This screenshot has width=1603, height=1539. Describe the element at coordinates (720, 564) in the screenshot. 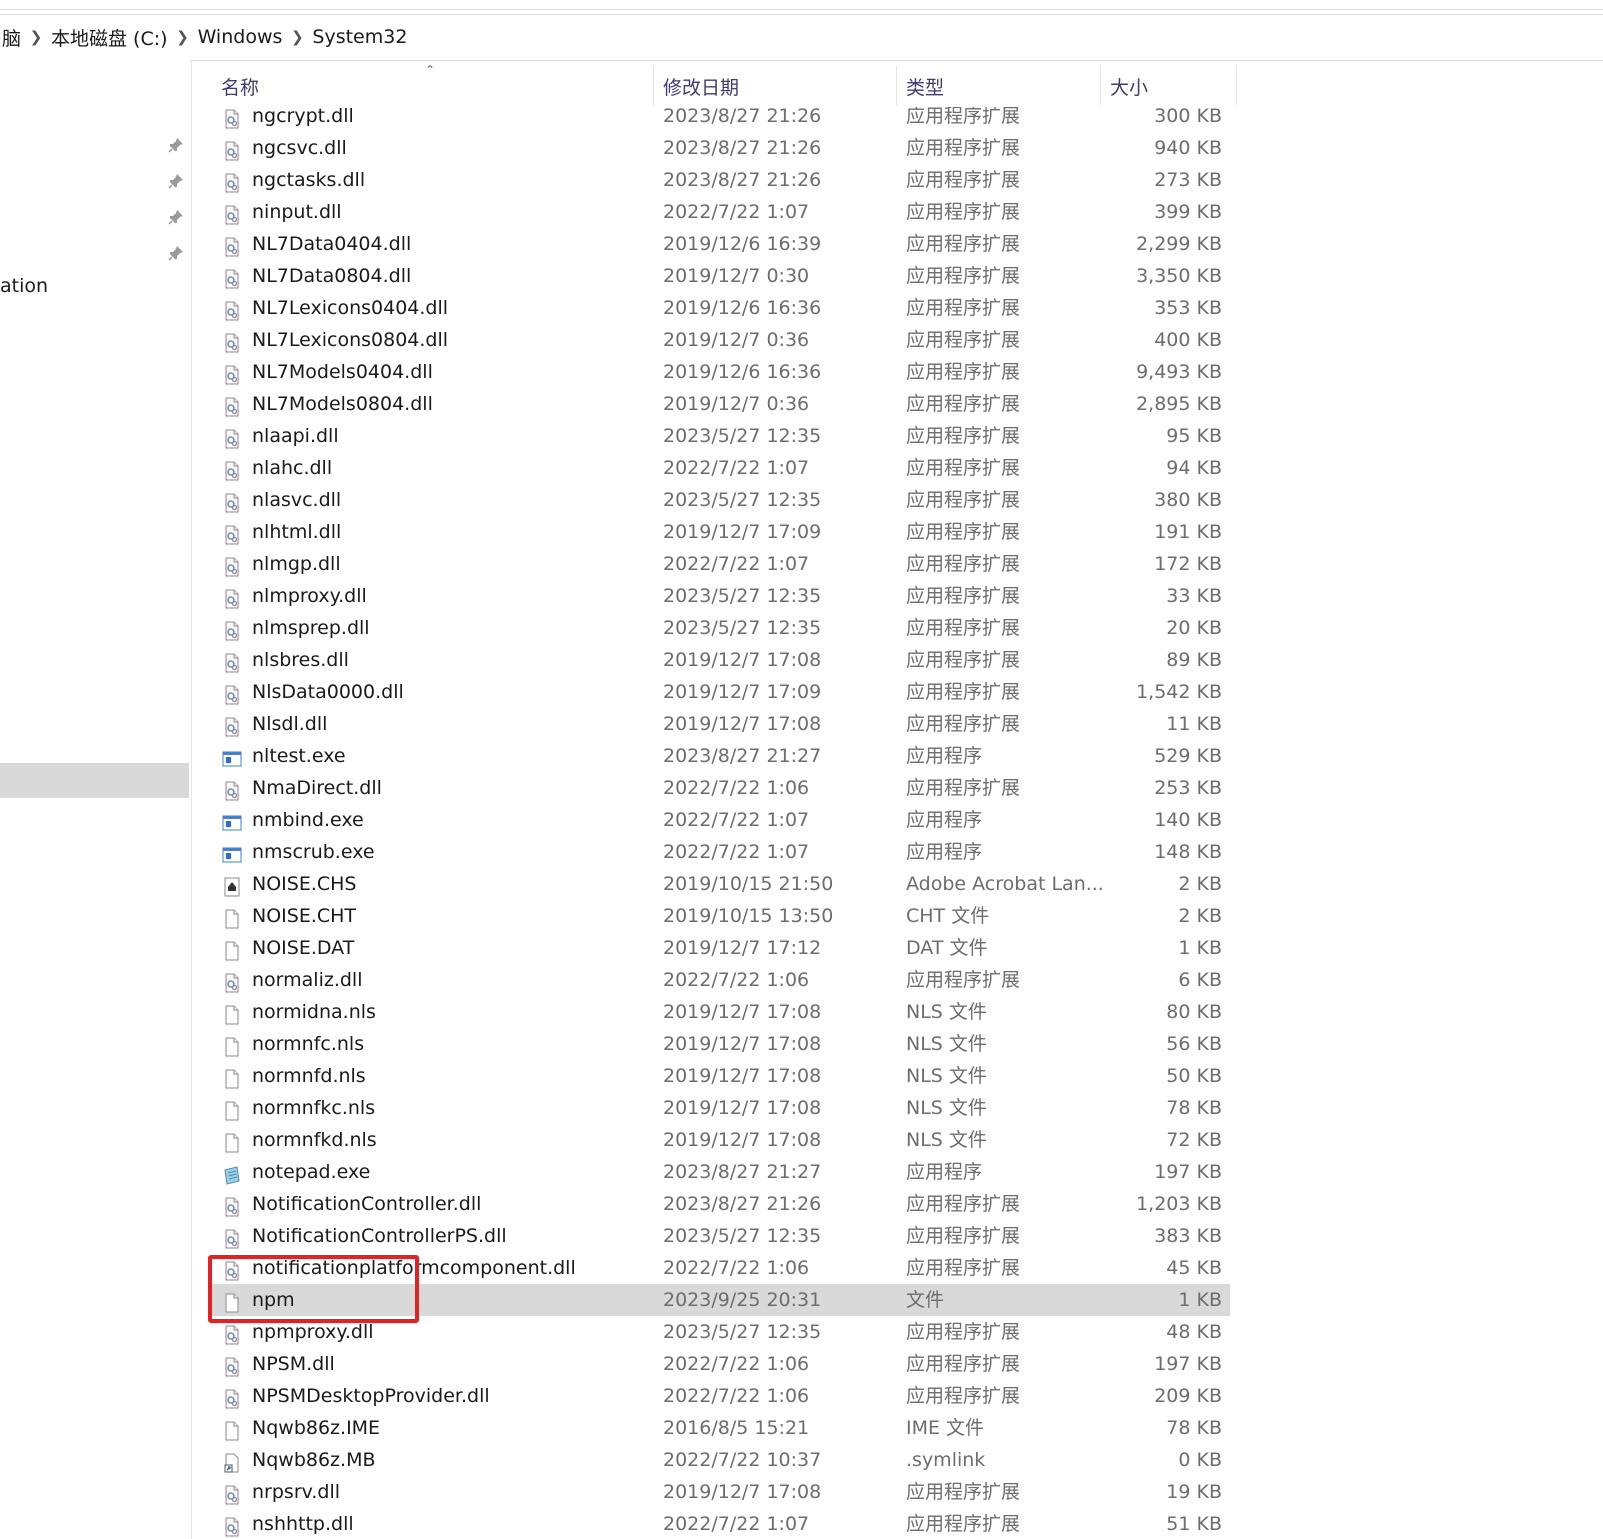

I see `file-row: nlmgp.dll 2022/7/22 1:07 应用程序扩展 172 KB` at that location.